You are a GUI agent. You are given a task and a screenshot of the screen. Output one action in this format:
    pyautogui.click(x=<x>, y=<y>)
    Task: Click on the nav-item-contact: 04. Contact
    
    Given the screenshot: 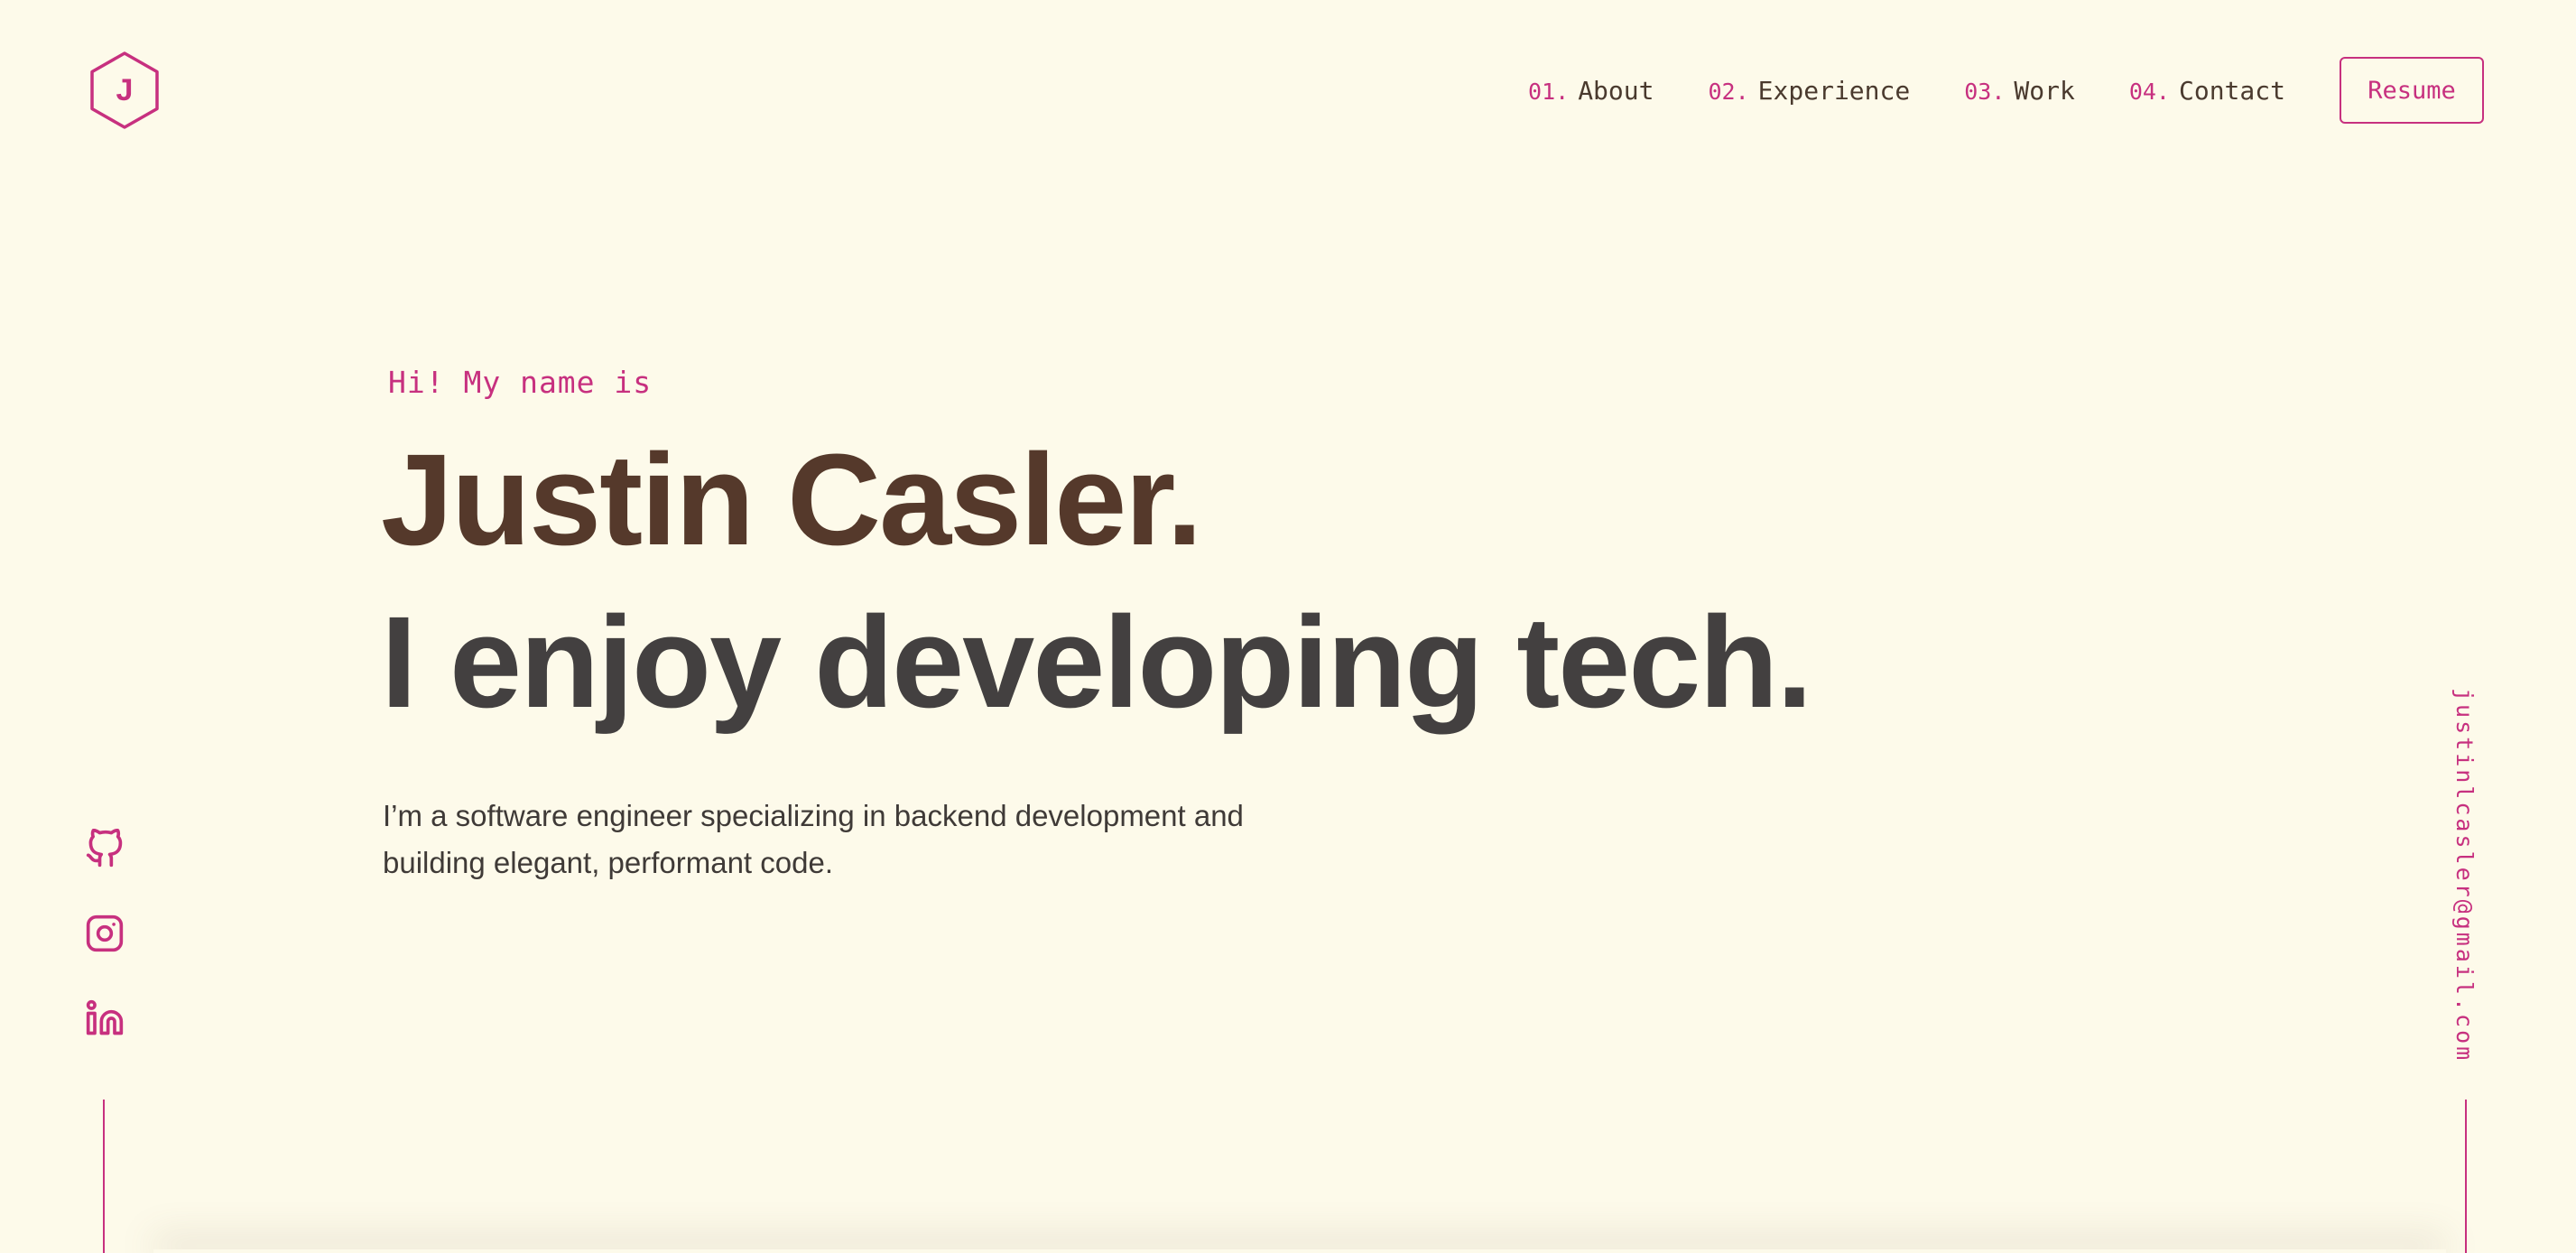 What is the action you would take?
    pyautogui.click(x=2207, y=91)
    